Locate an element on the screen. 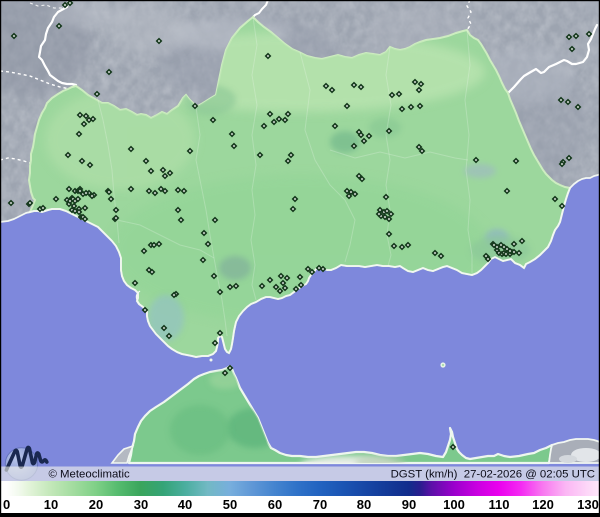  svg-text: 20 is located at coordinates (96, 504).